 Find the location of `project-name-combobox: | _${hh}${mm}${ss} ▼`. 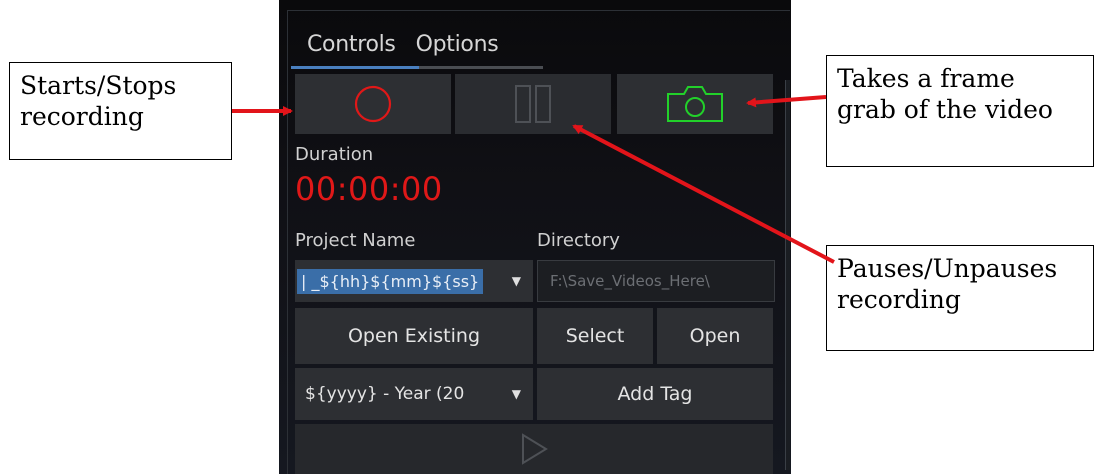

project-name-combobox: | _${hh}${mm}${ss} ▼ is located at coordinates (414, 281).